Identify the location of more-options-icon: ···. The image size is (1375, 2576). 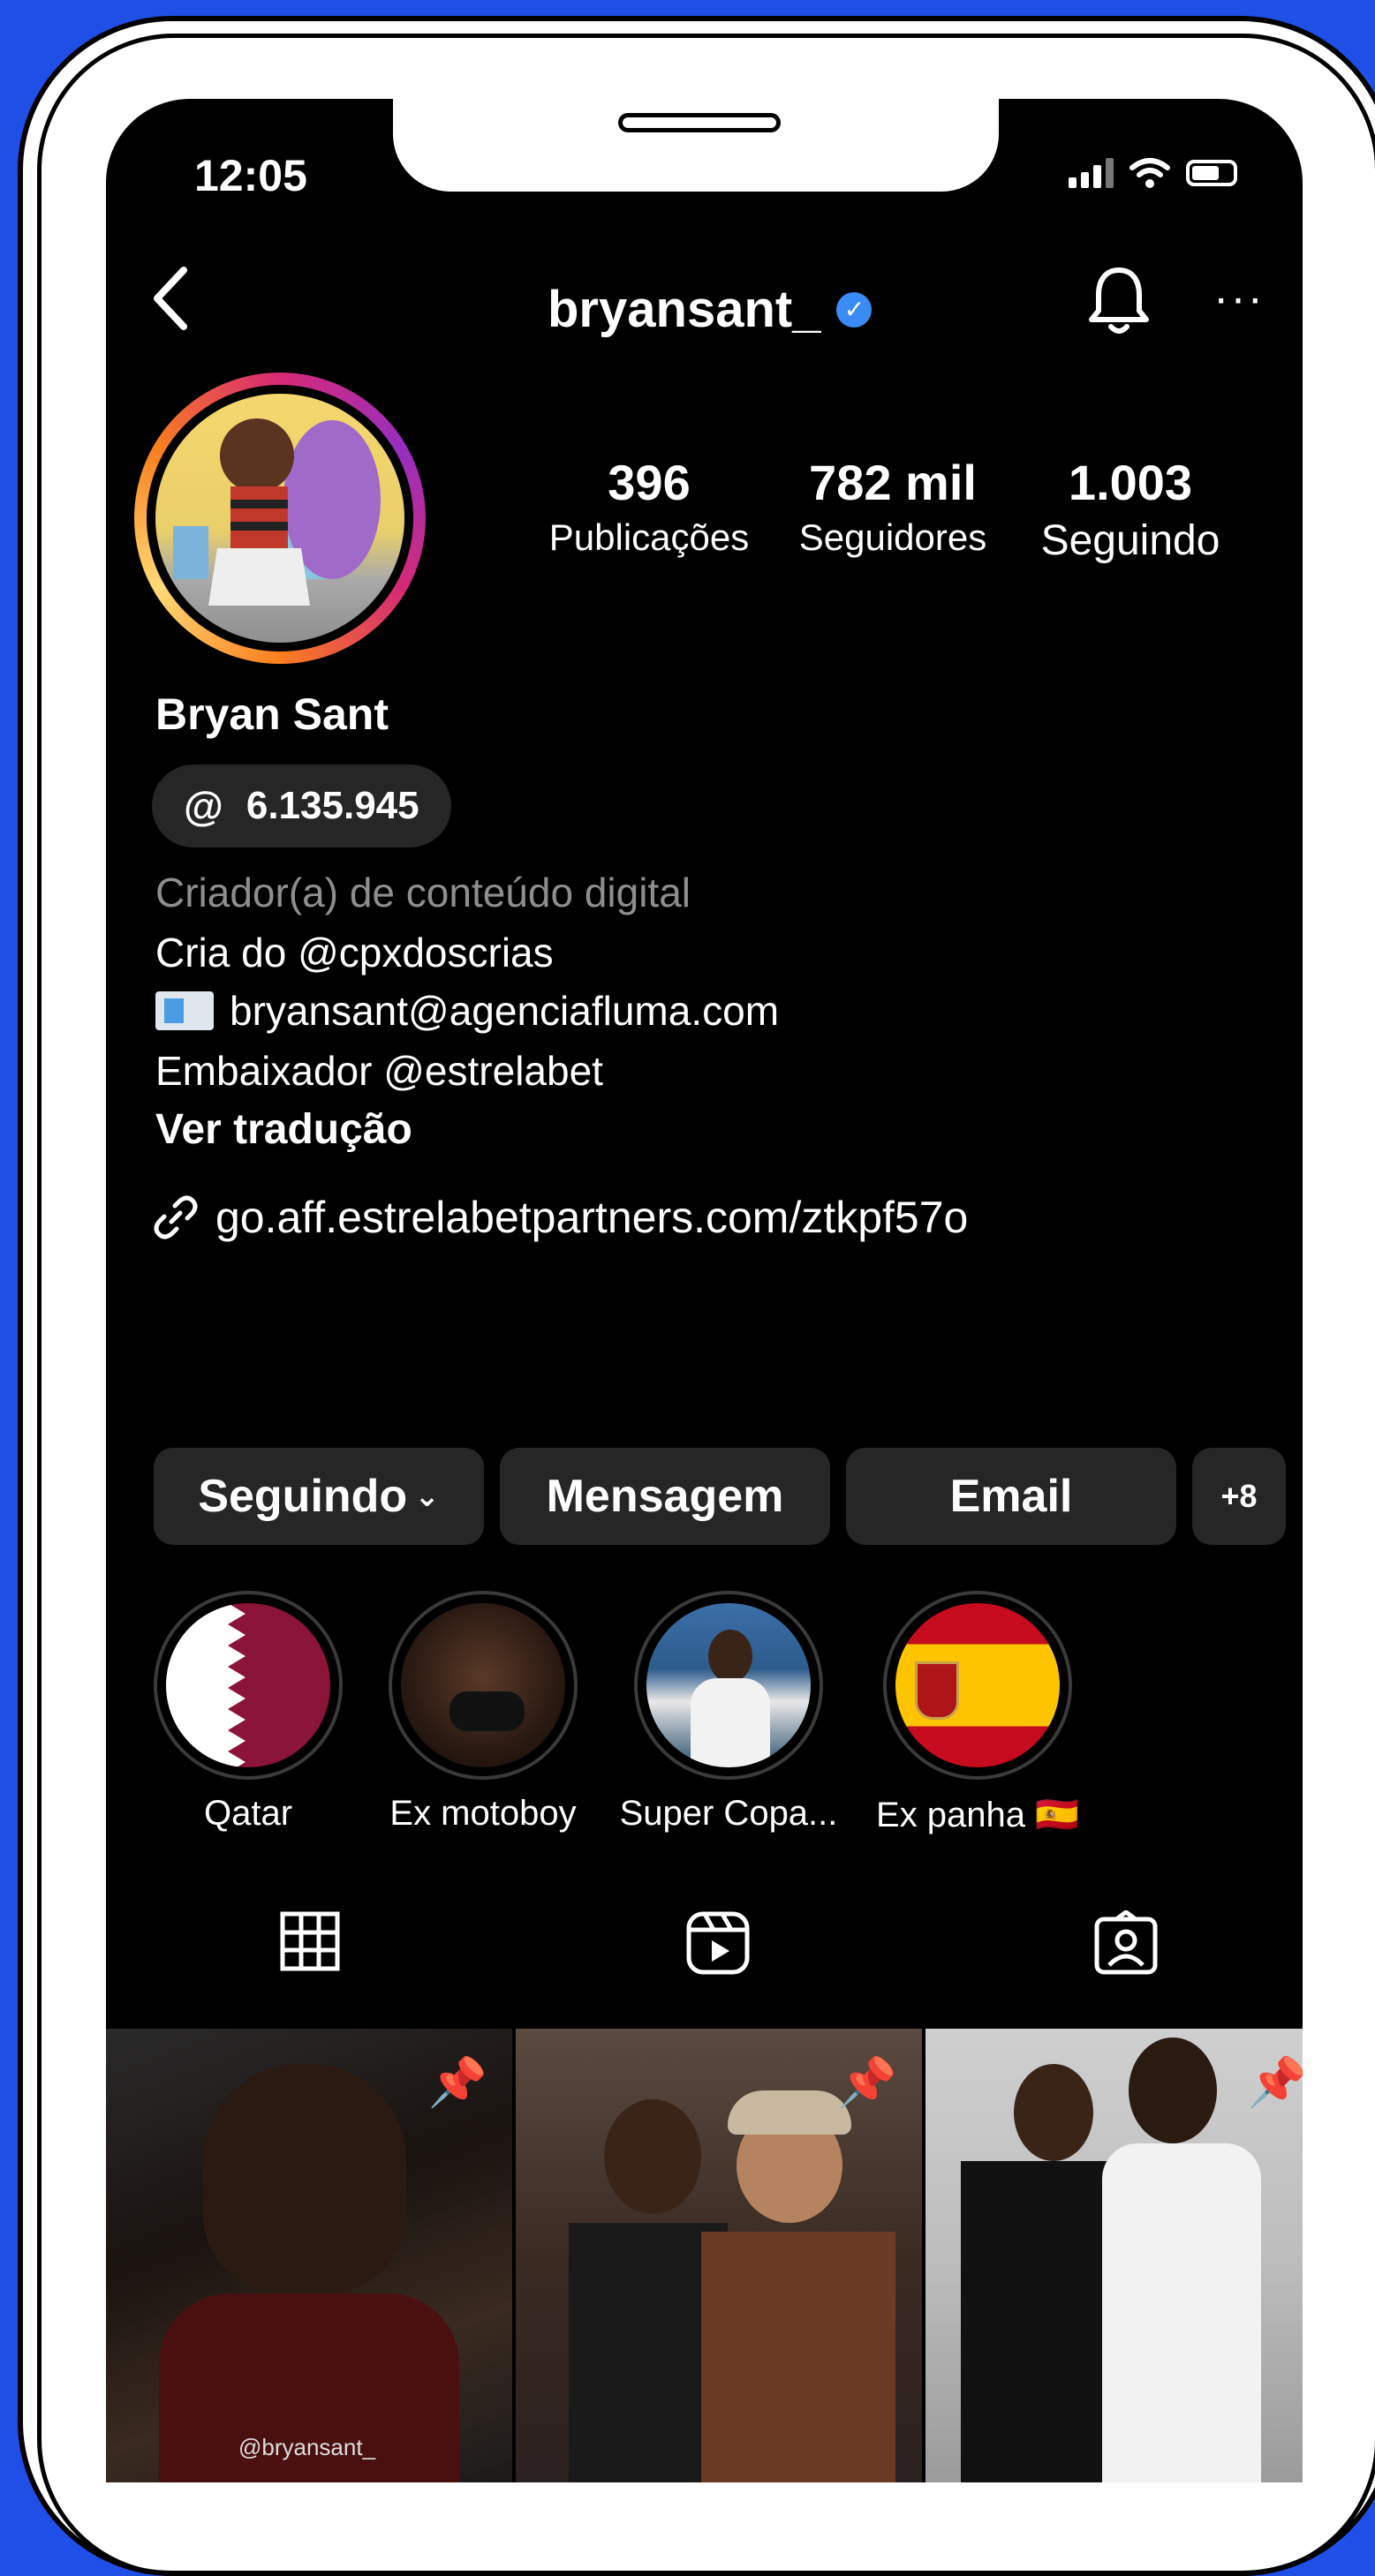
(1239, 298).